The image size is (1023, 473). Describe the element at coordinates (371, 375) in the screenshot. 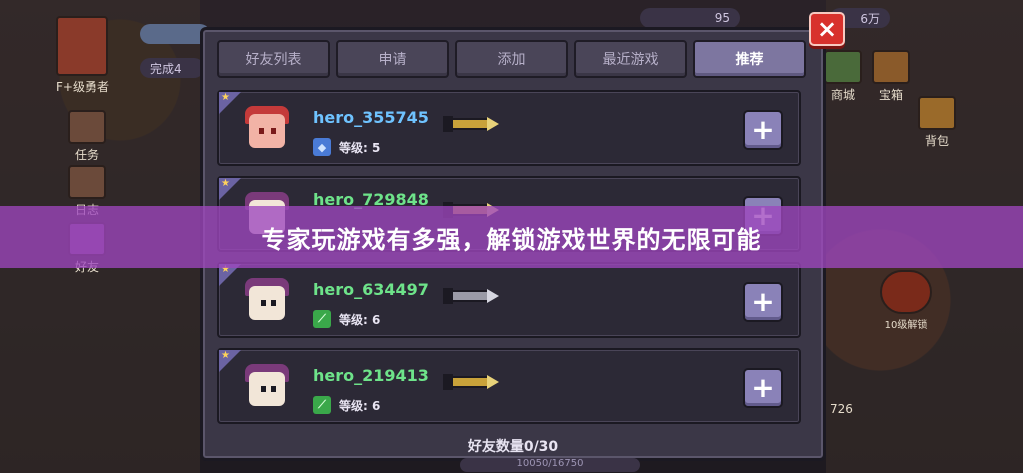

I see `friend-name: hero_219413` at that location.